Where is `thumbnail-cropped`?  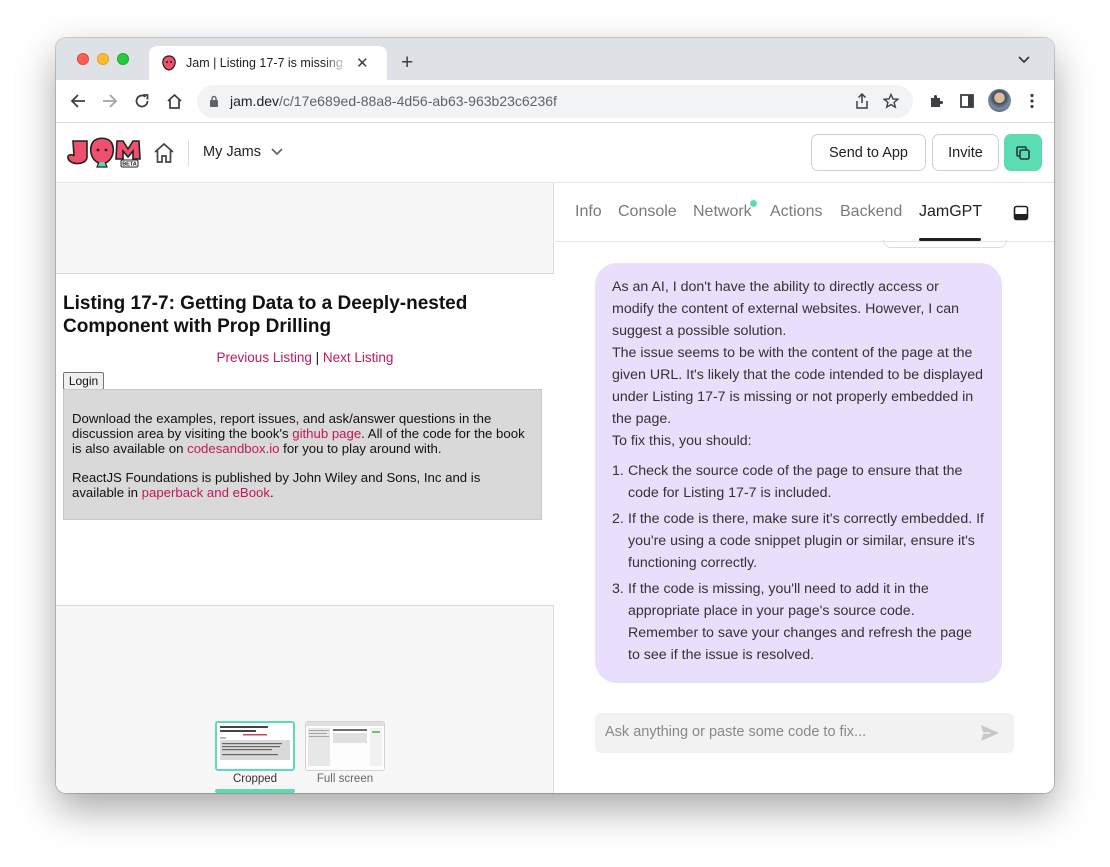
thumbnail-cropped is located at coordinates (255, 746).